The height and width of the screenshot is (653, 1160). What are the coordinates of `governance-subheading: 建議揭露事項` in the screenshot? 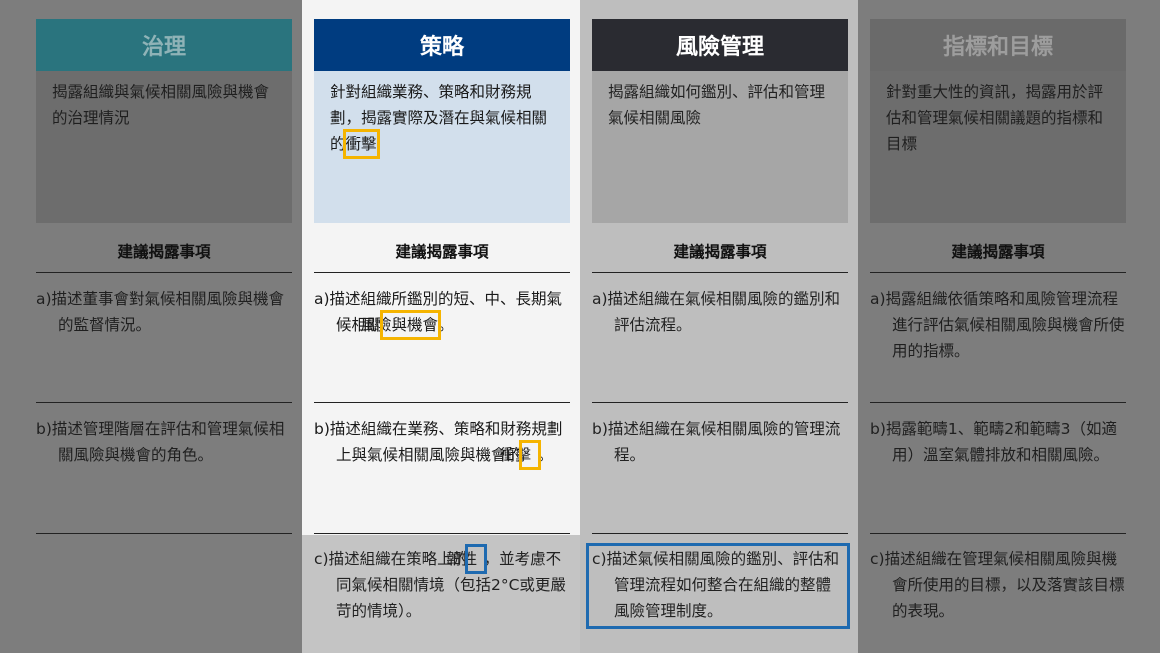 It's located at (164, 252).